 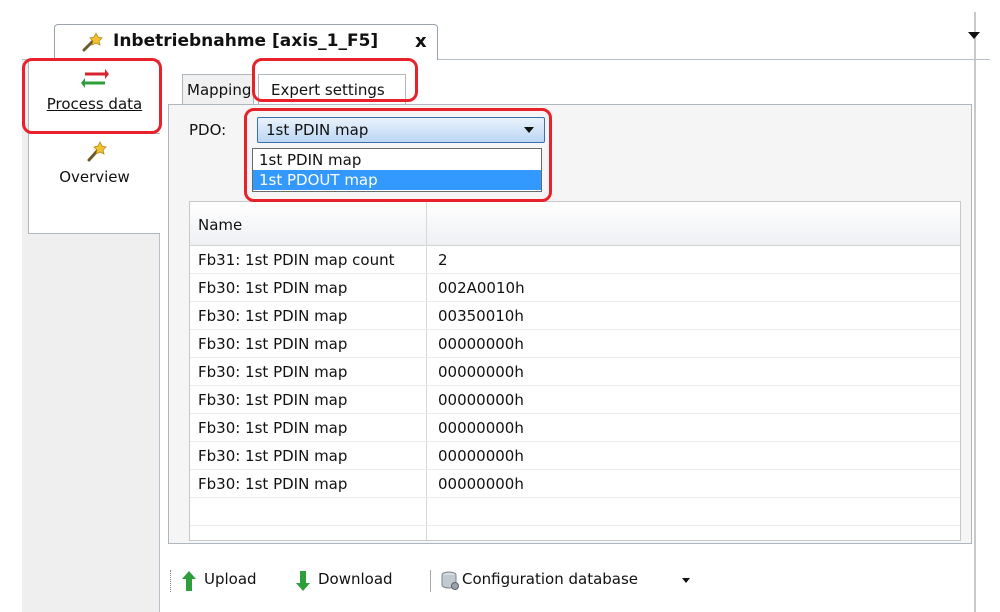 I want to click on bottom-toolbar: Upload Download Configuration database, so click(x=568, y=580).